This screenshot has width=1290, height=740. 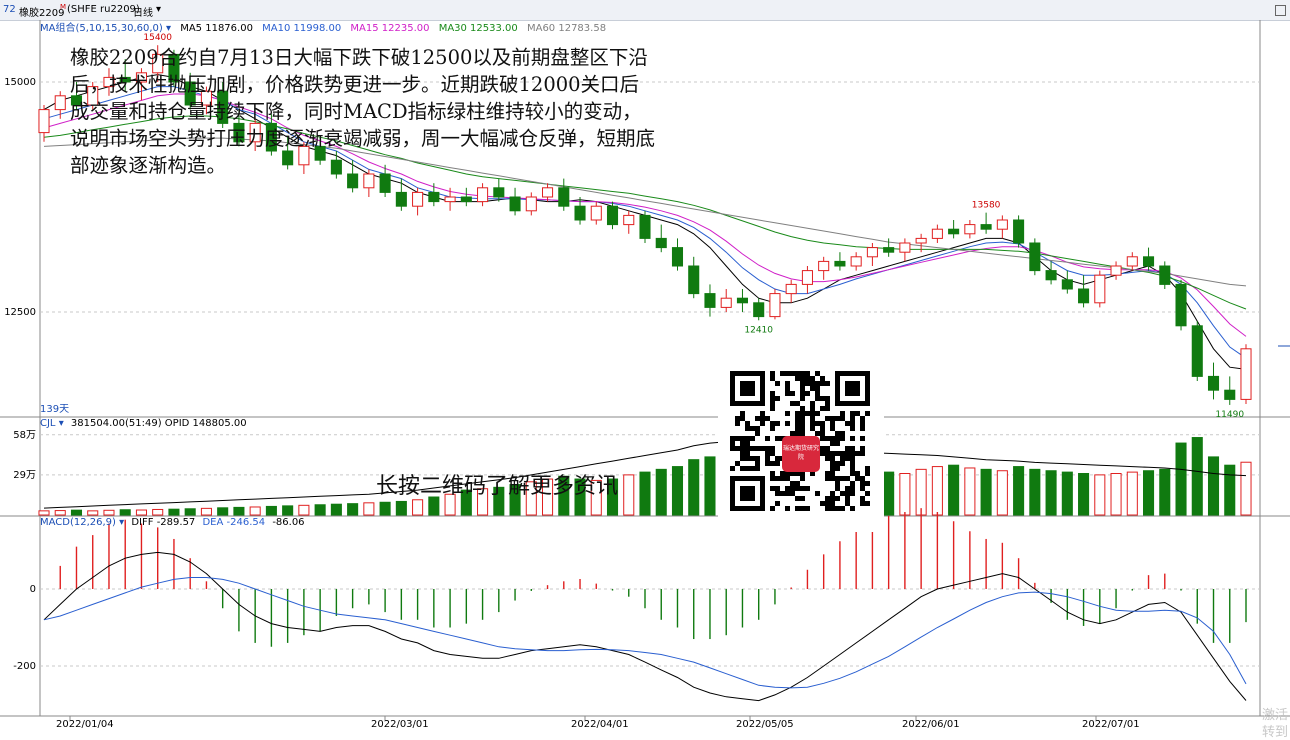 What do you see at coordinates (78, 522) in the screenshot?
I see `macd-indicator-selector: MACD(12,26,9)` at bounding box center [78, 522].